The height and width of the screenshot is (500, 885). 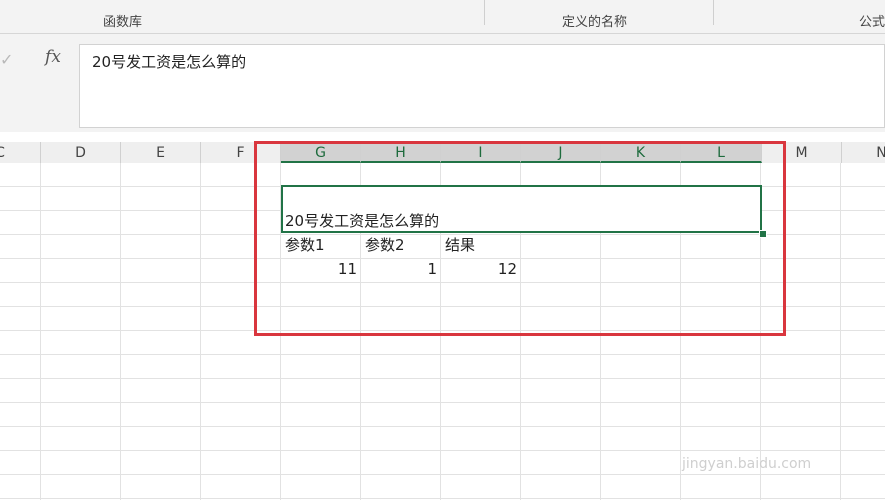 I want to click on ribbon-group-bar: 函数库 定义的名称 公式, so click(x=442, y=17).